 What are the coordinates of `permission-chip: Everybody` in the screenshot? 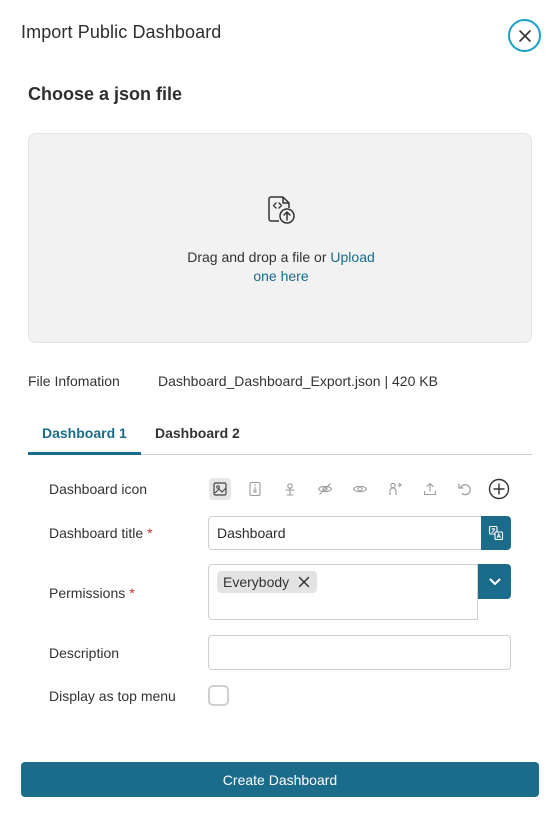 It's located at (267, 582).